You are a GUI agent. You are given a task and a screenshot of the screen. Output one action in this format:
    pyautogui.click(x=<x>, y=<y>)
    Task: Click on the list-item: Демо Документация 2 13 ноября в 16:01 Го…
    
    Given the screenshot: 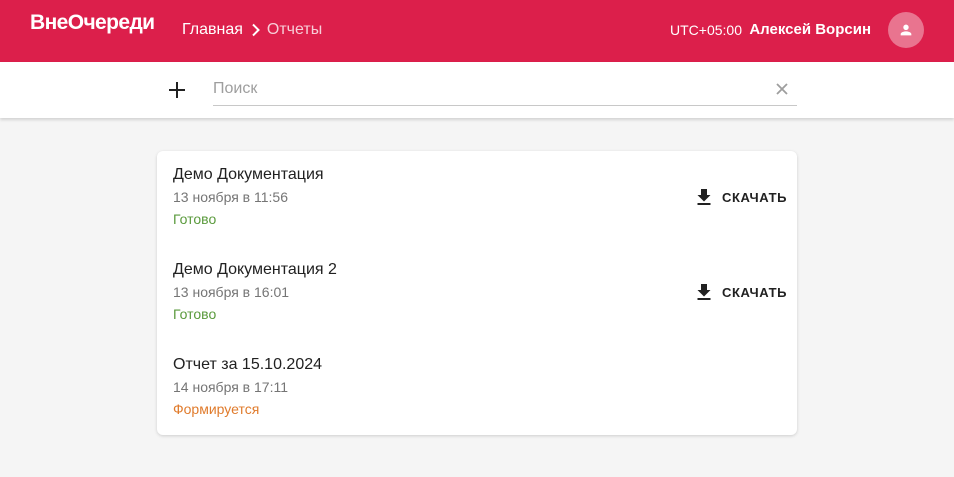 What is the action you would take?
    pyautogui.click(x=477, y=292)
    